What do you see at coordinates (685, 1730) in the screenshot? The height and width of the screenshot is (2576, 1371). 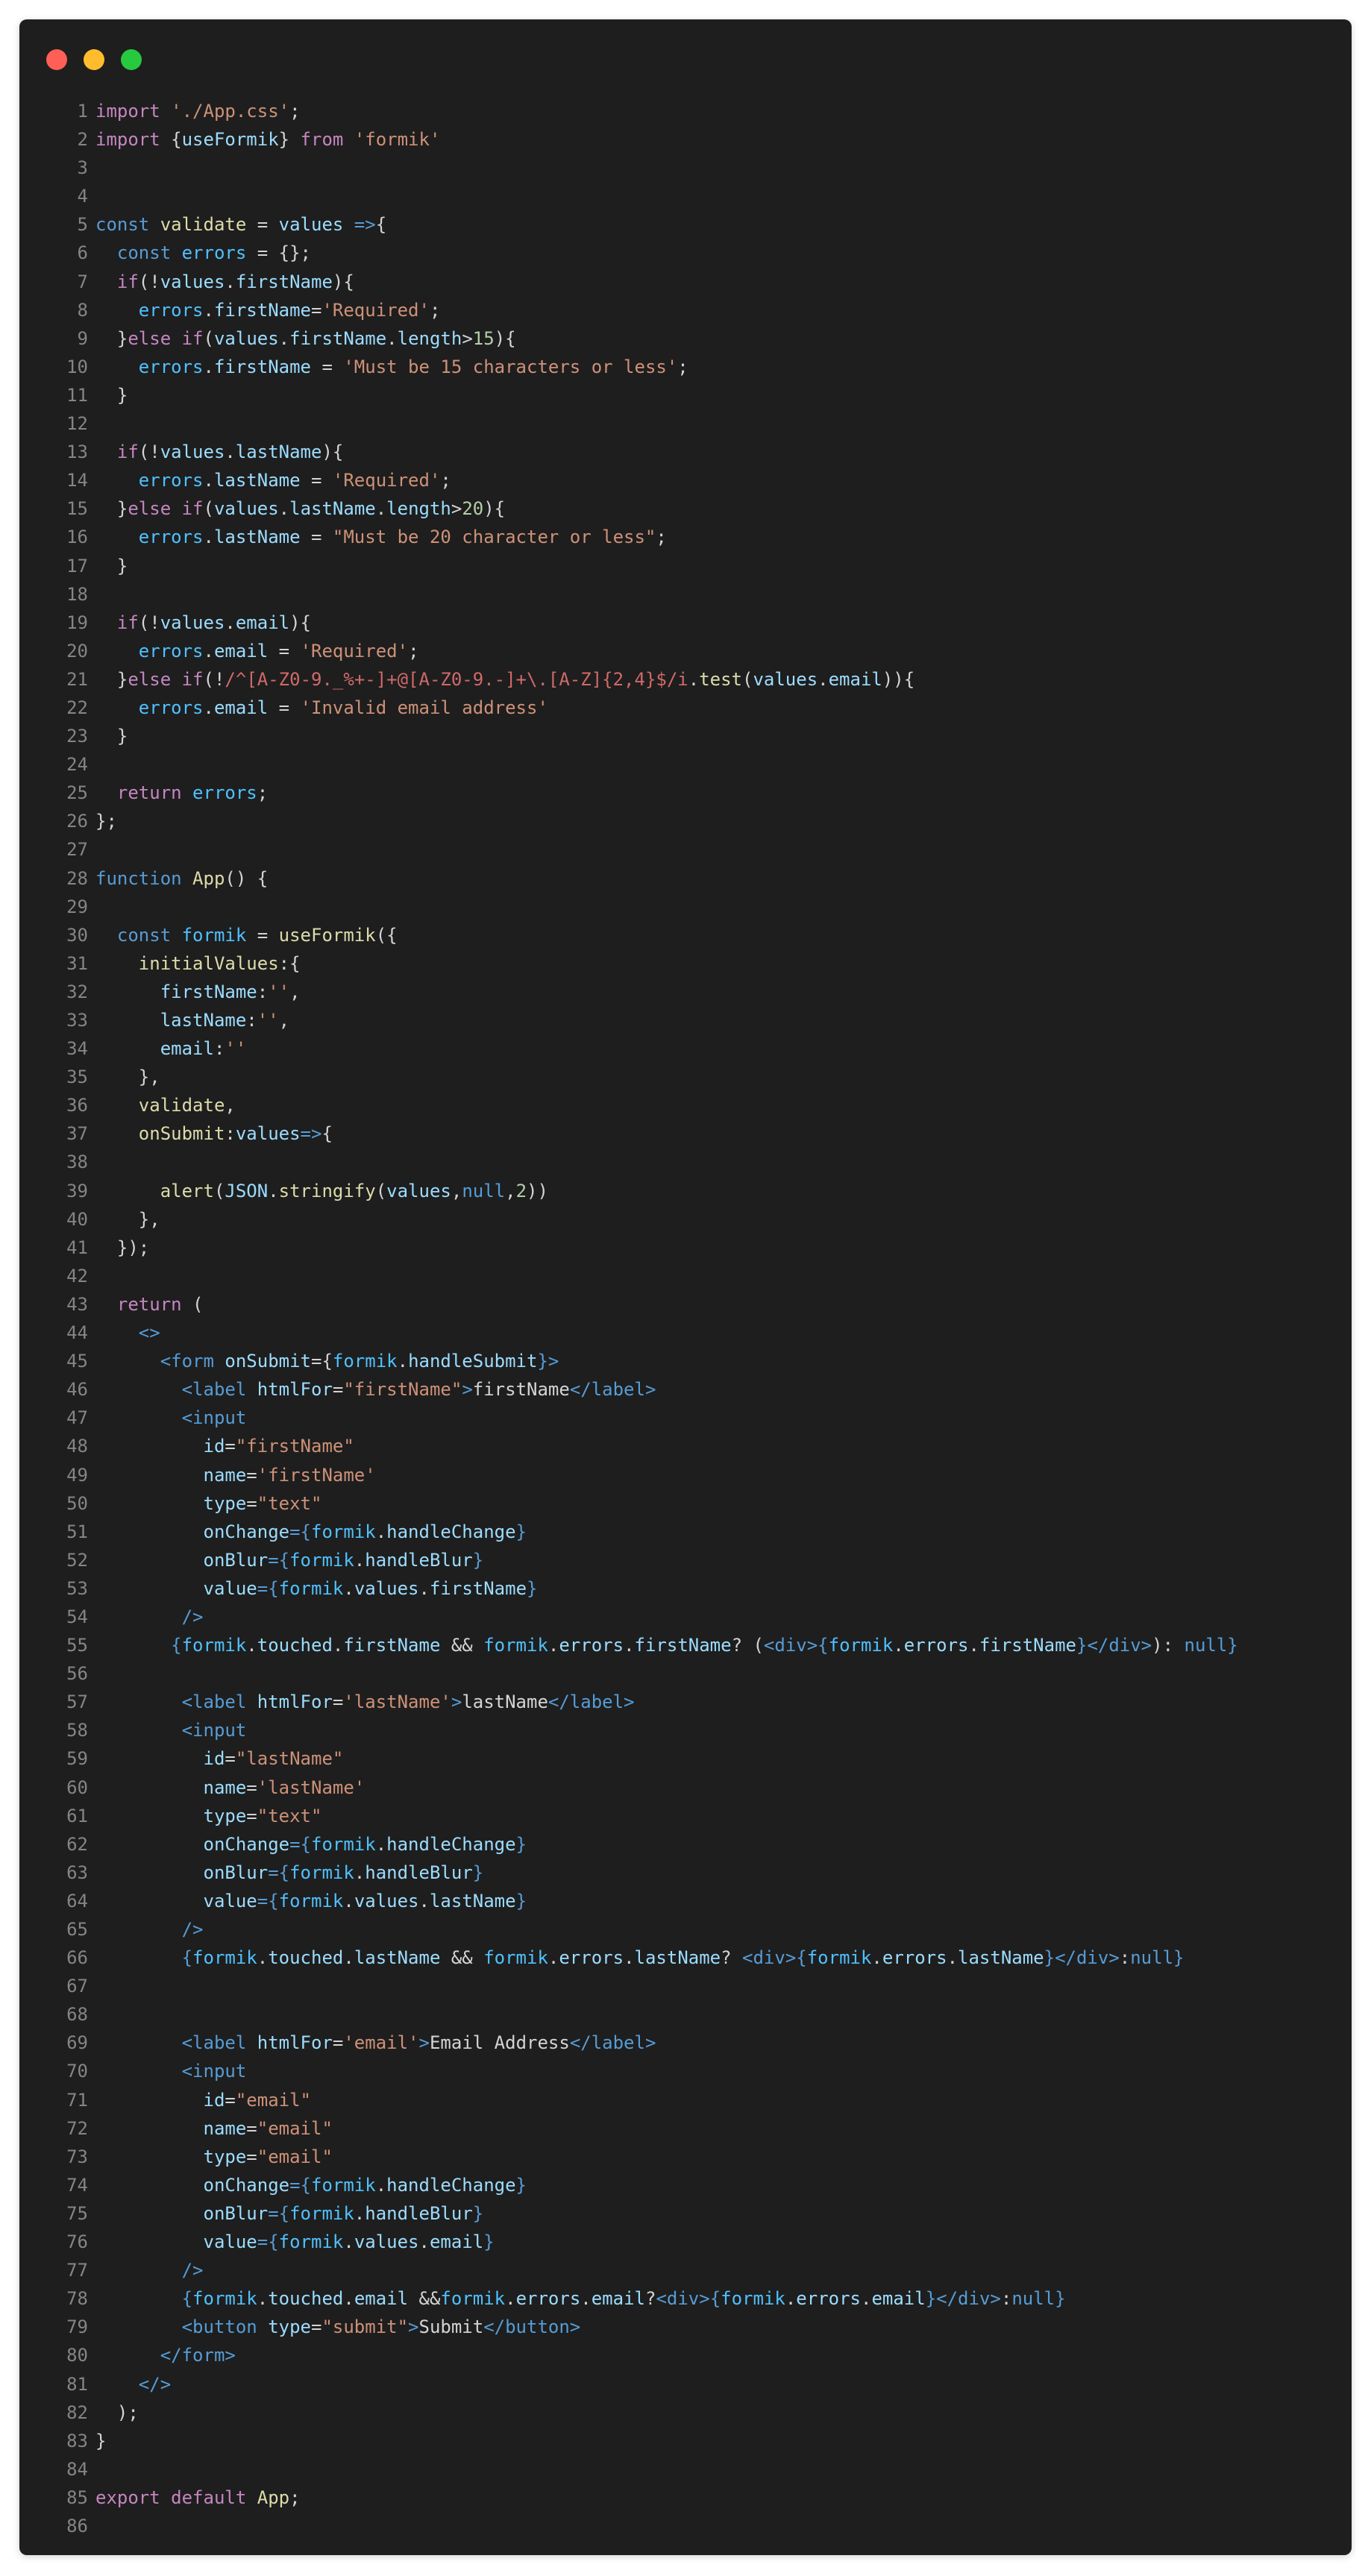 I see `code-line: 58 <input` at bounding box center [685, 1730].